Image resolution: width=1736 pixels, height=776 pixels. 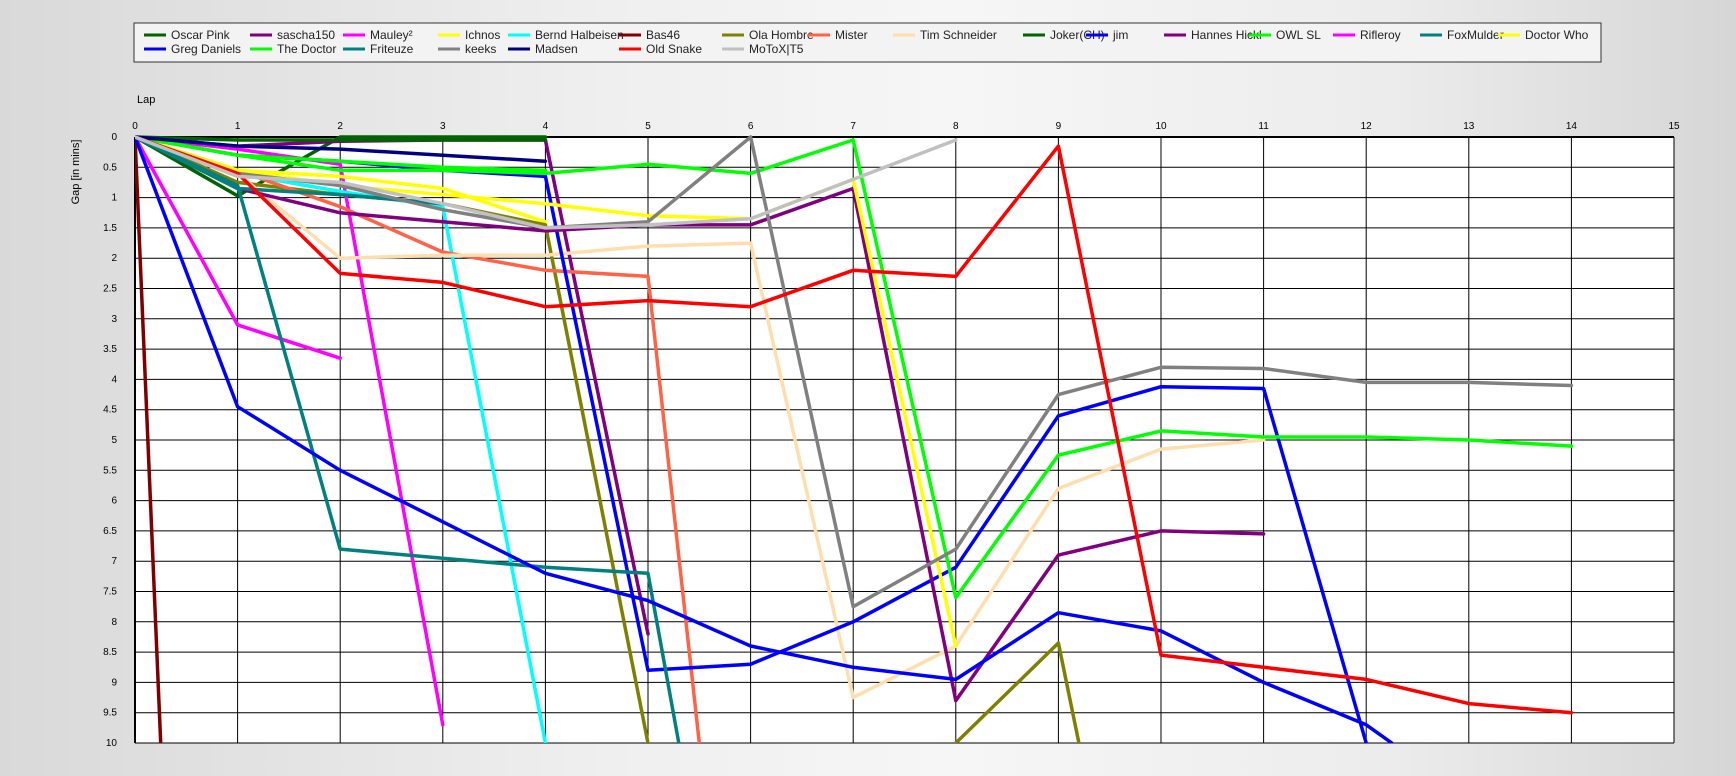 I want to click on x-tick-label: 2, so click(x=340, y=126).